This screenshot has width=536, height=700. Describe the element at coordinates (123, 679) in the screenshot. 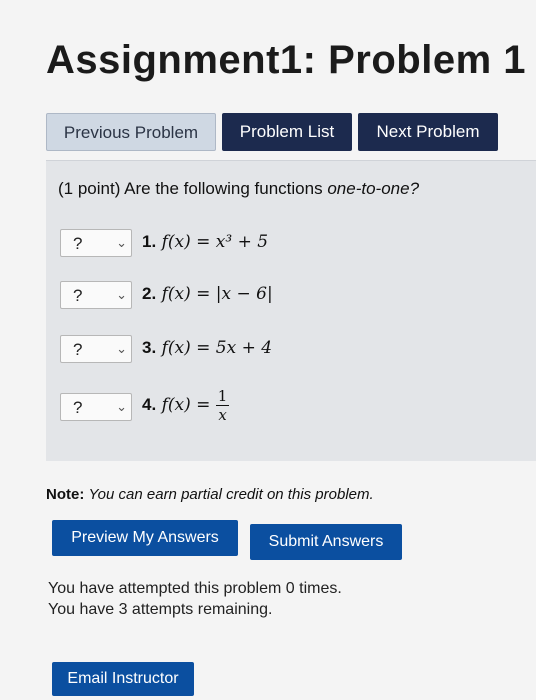

I see `email-instructor-button: Email Instructor` at that location.